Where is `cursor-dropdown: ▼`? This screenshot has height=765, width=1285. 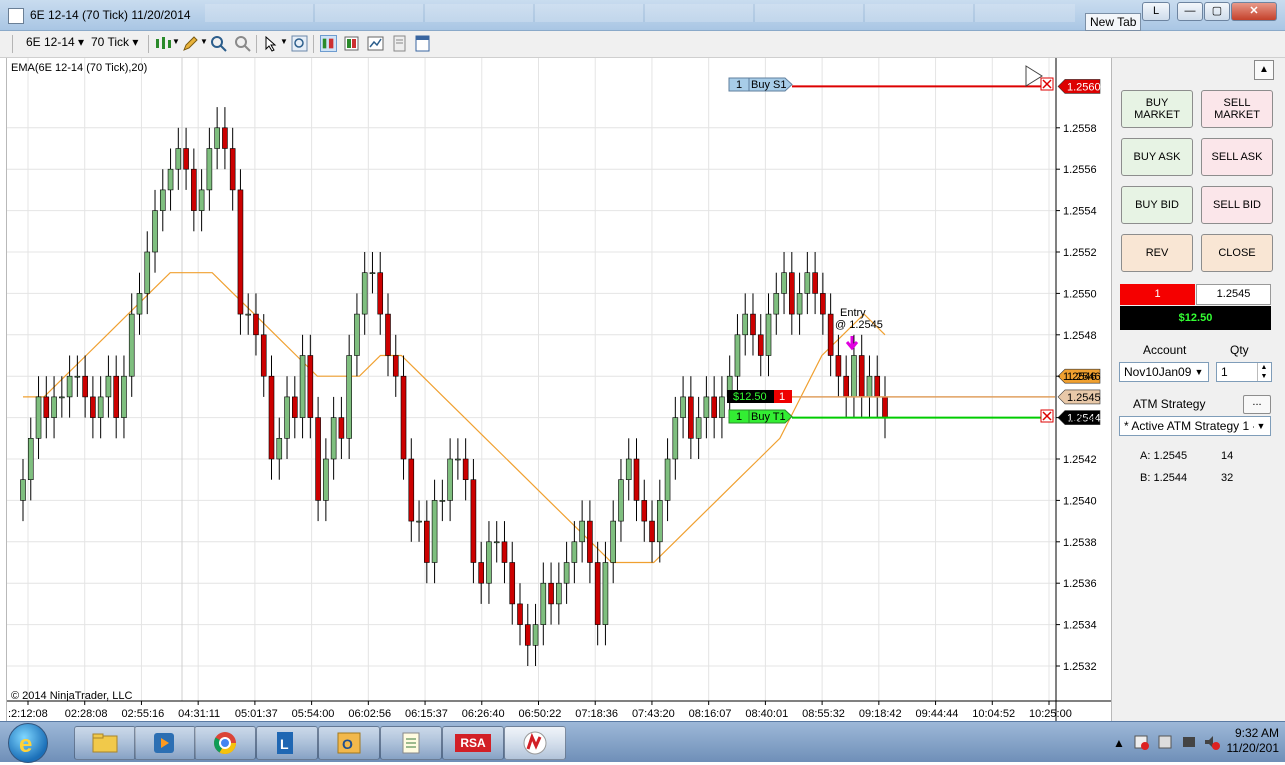 cursor-dropdown: ▼ is located at coordinates (284, 41).